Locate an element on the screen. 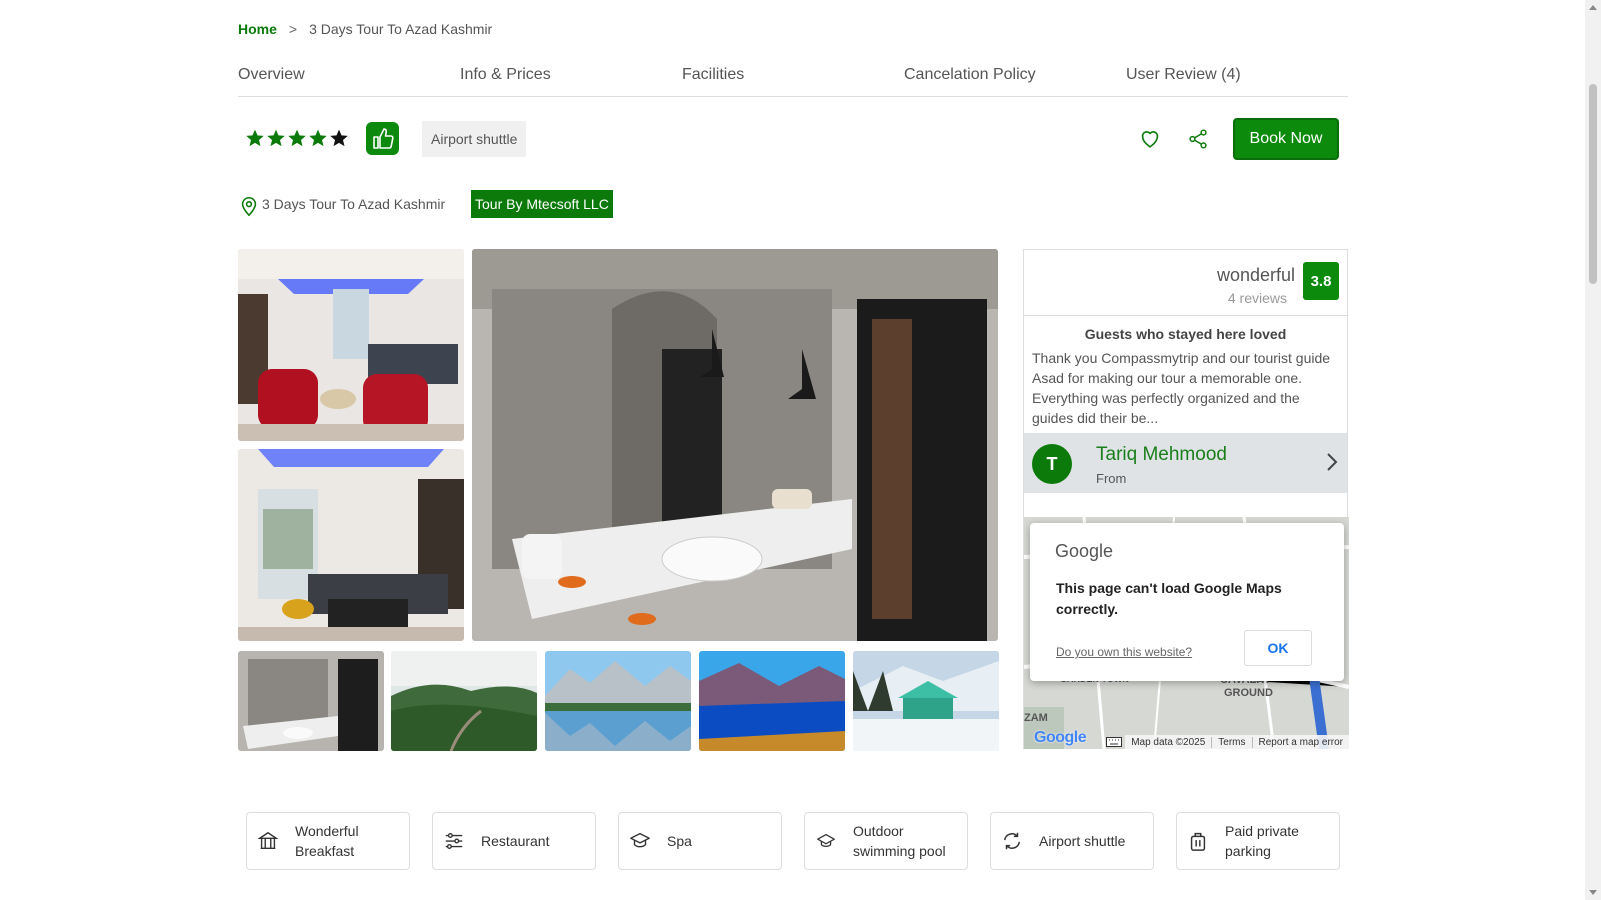  facility-item: Paid private parking is located at coordinates (1258, 841).